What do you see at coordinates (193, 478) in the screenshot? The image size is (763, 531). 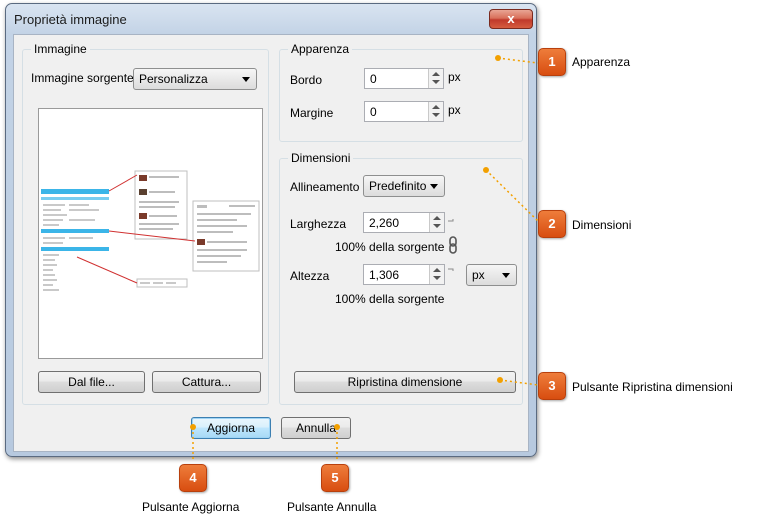 I see `callout-badge-4: 4` at bounding box center [193, 478].